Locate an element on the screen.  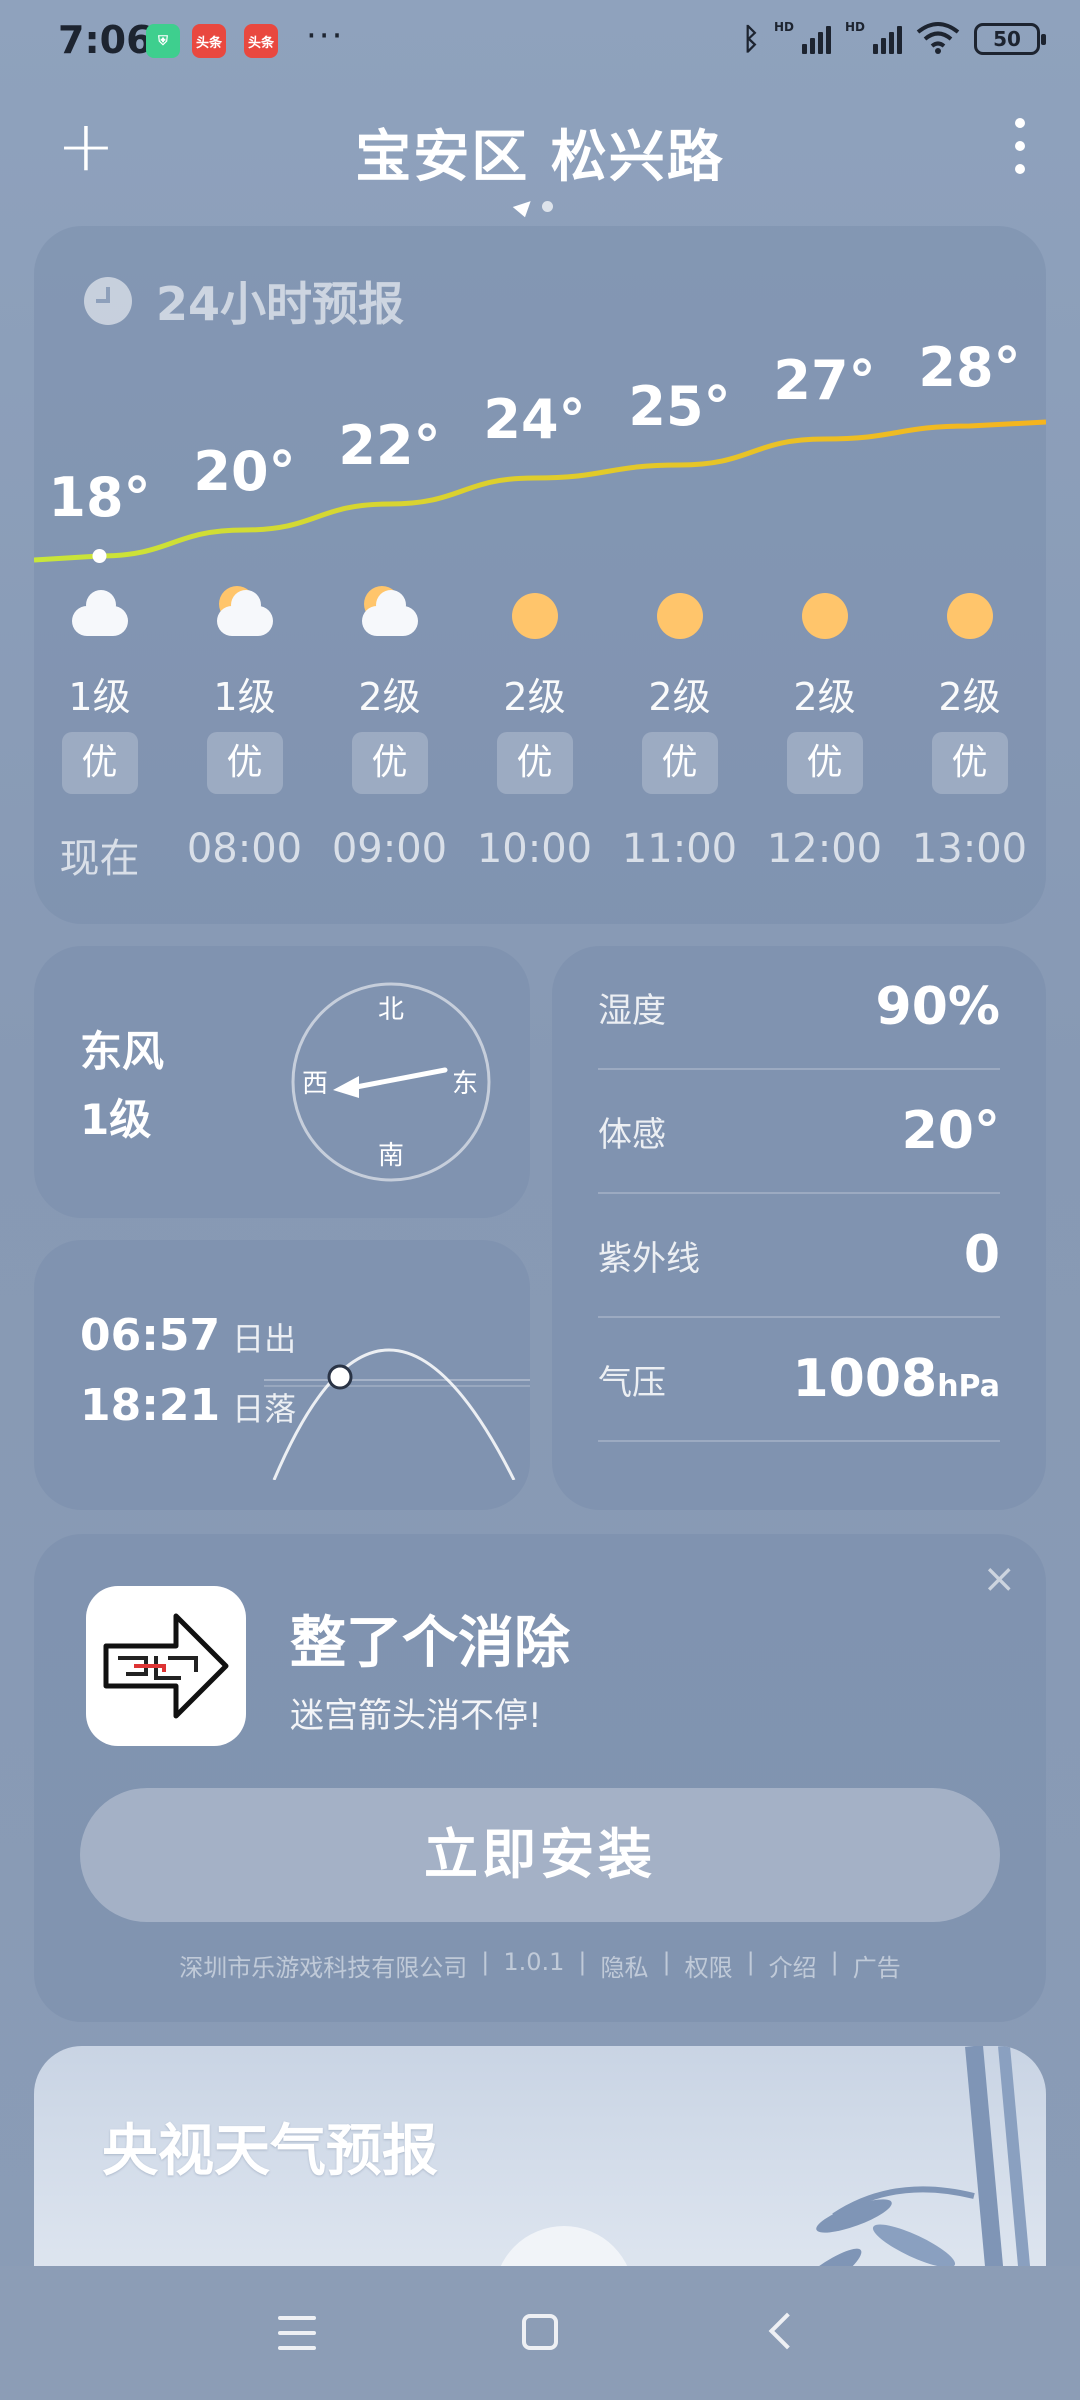
battery-icon: 50 is located at coordinates (1010, 39).